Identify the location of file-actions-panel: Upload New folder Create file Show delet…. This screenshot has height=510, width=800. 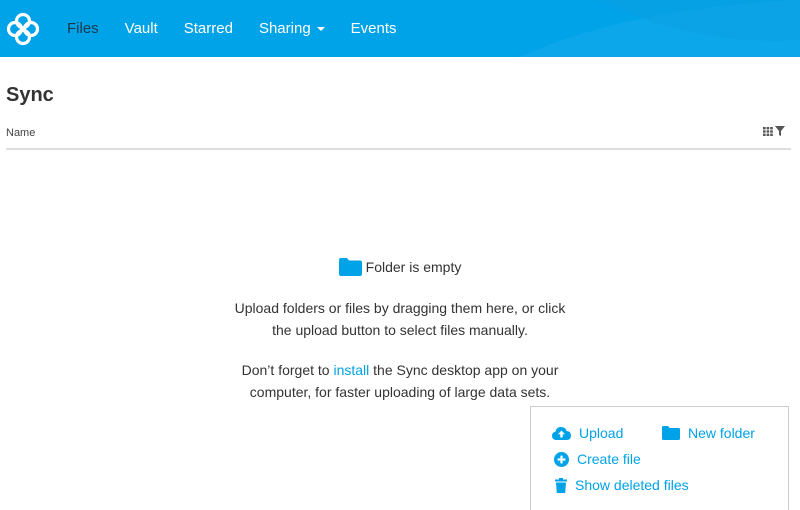
(659, 458).